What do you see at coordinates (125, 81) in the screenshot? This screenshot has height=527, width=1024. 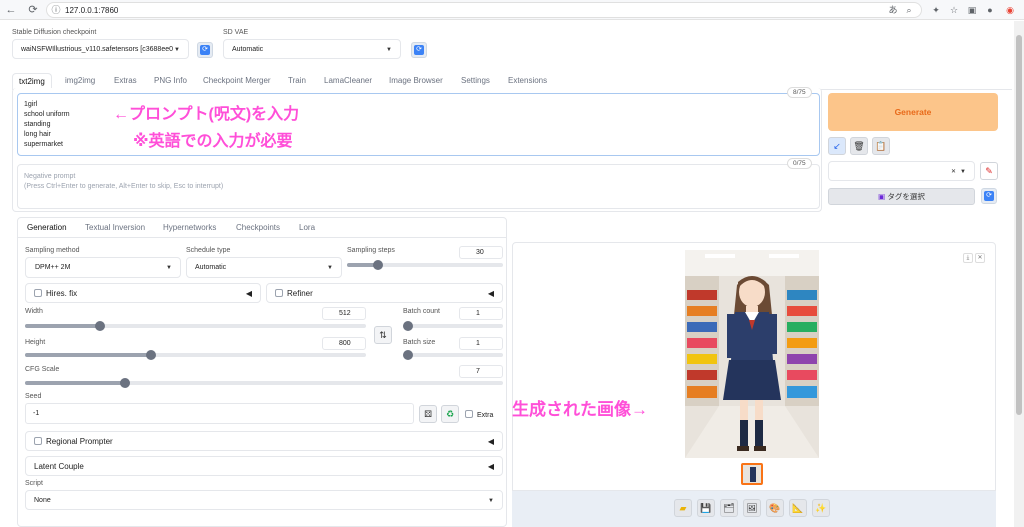 I see `tab-extras: Extras` at bounding box center [125, 81].